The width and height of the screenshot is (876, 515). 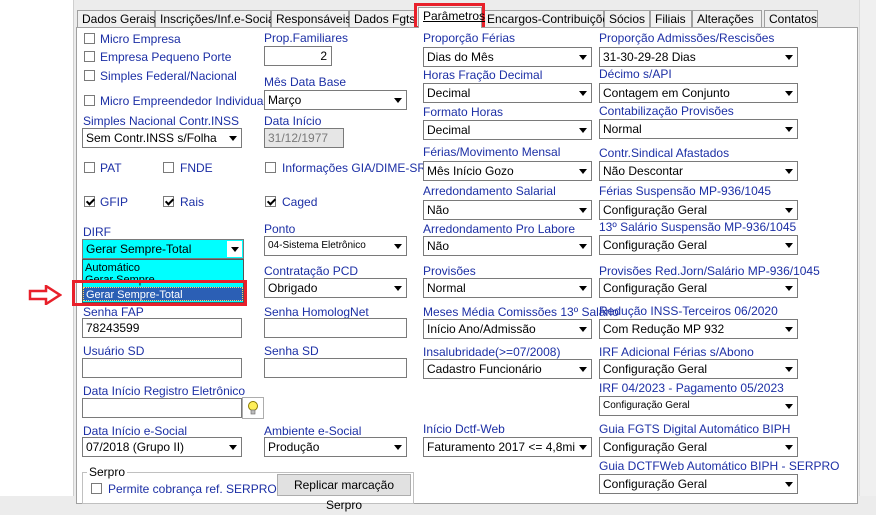 I want to click on micro-empresa-checkbox, so click(x=89, y=38).